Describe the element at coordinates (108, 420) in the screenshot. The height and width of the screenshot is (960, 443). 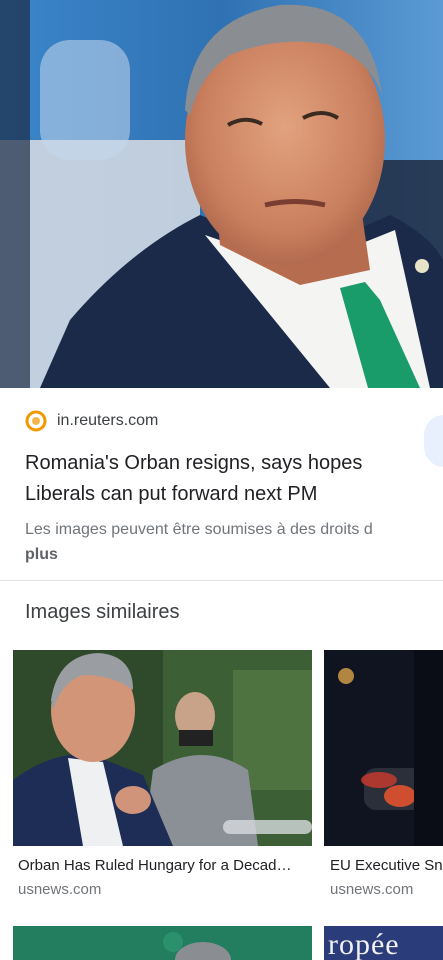
I see `source-domain: in.reuters.com` at that location.